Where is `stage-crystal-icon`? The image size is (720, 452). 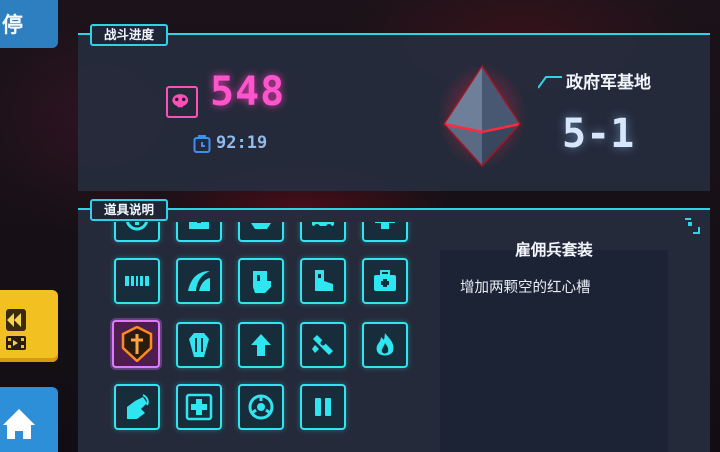
stage-crystal-icon is located at coordinates (482, 116).